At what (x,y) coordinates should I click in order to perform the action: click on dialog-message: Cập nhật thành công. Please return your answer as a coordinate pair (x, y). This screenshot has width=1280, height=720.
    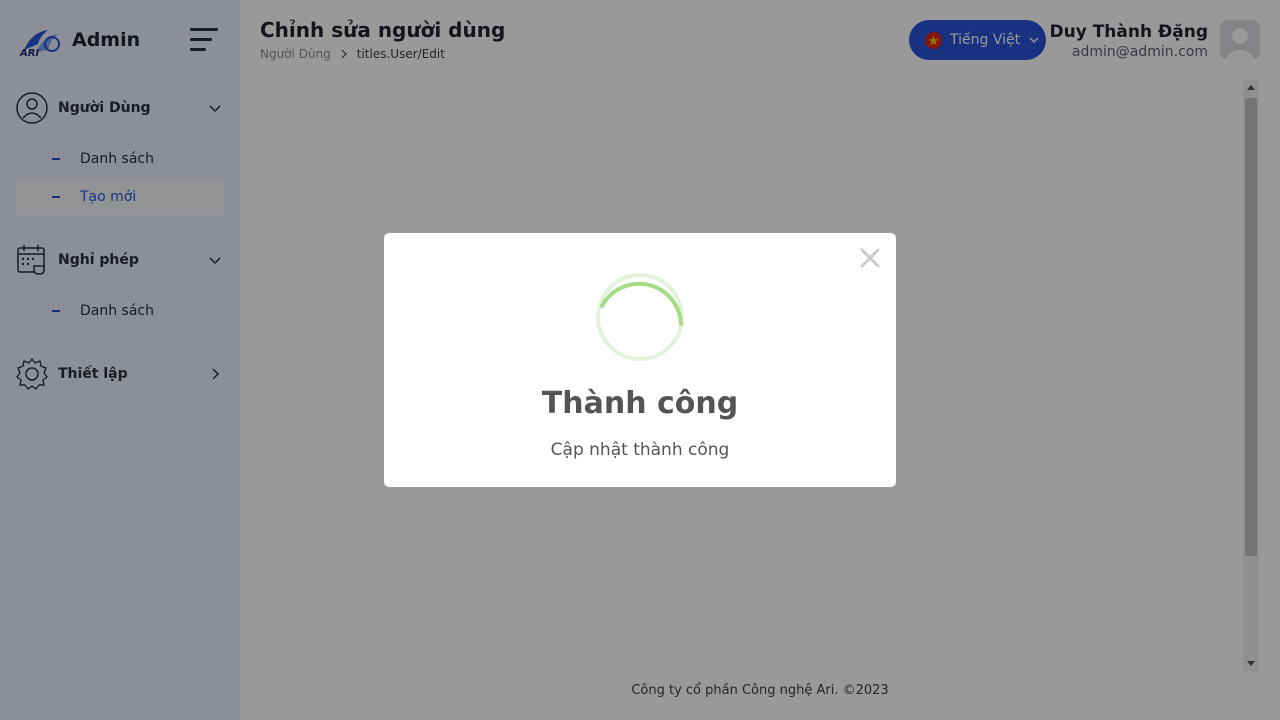
    Looking at the image, I should click on (640, 450).